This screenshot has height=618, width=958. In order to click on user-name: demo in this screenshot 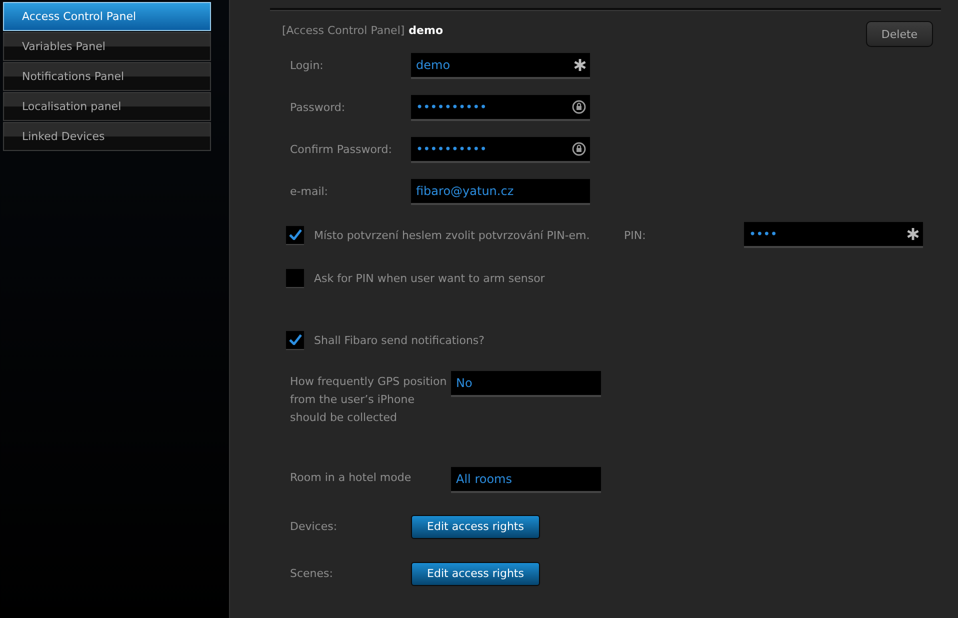, I will do `click(426, 30)`.